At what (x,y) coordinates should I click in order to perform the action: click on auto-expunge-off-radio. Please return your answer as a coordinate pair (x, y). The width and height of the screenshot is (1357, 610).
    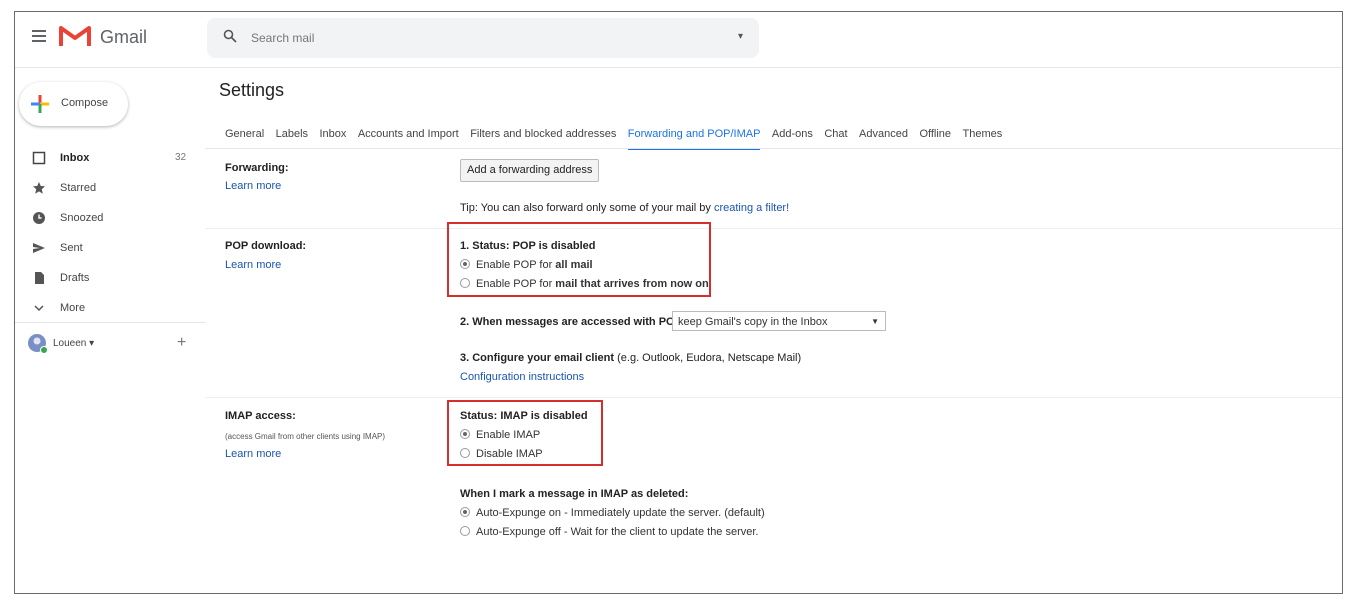
    Looking at the image, I should click on (465, 531).